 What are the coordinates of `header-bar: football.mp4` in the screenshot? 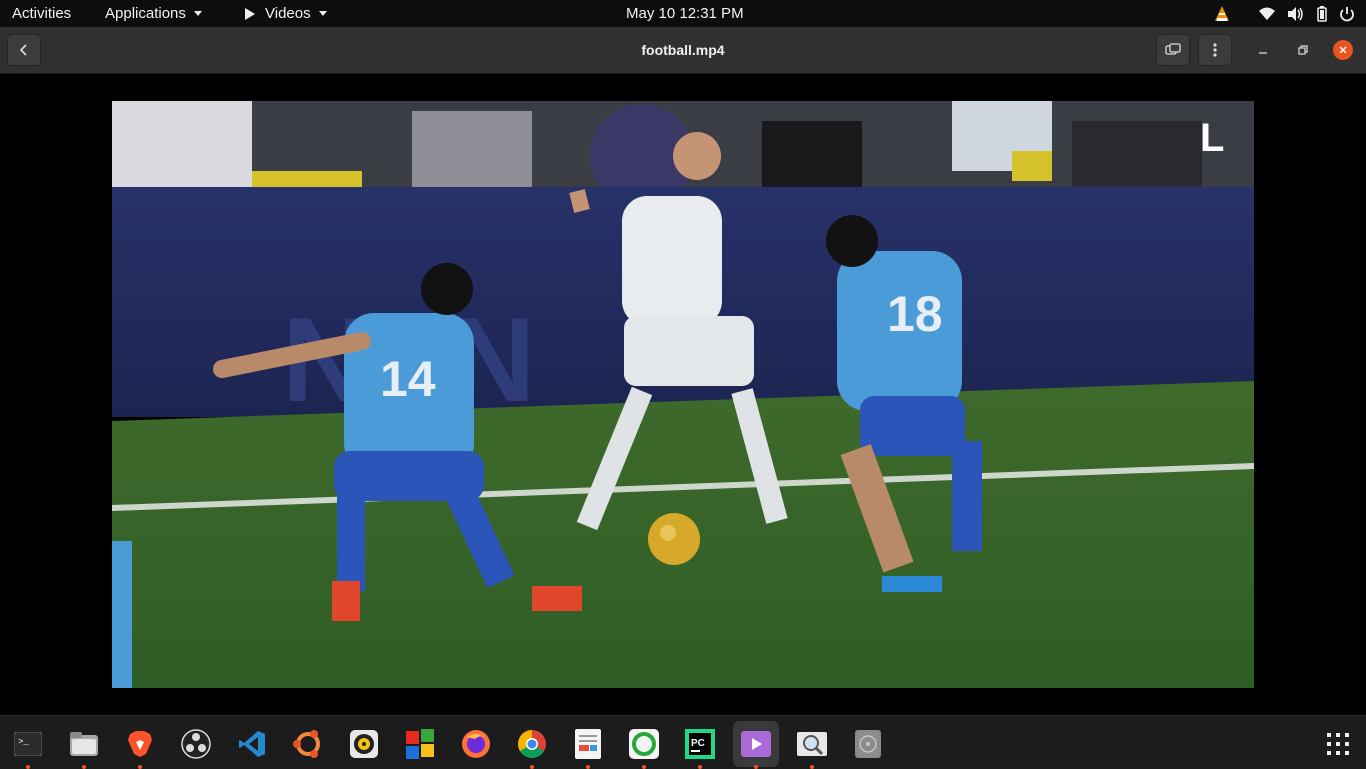 It's located at (683, 50).